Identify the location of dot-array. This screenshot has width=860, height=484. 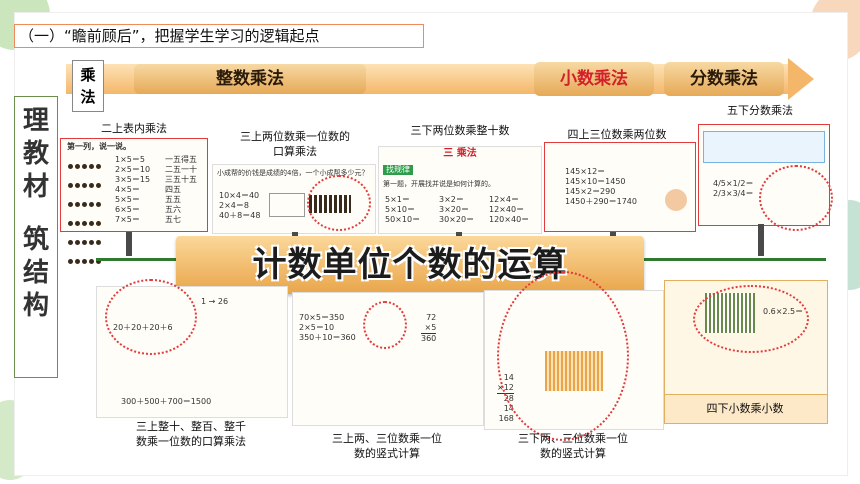
(86, 212).